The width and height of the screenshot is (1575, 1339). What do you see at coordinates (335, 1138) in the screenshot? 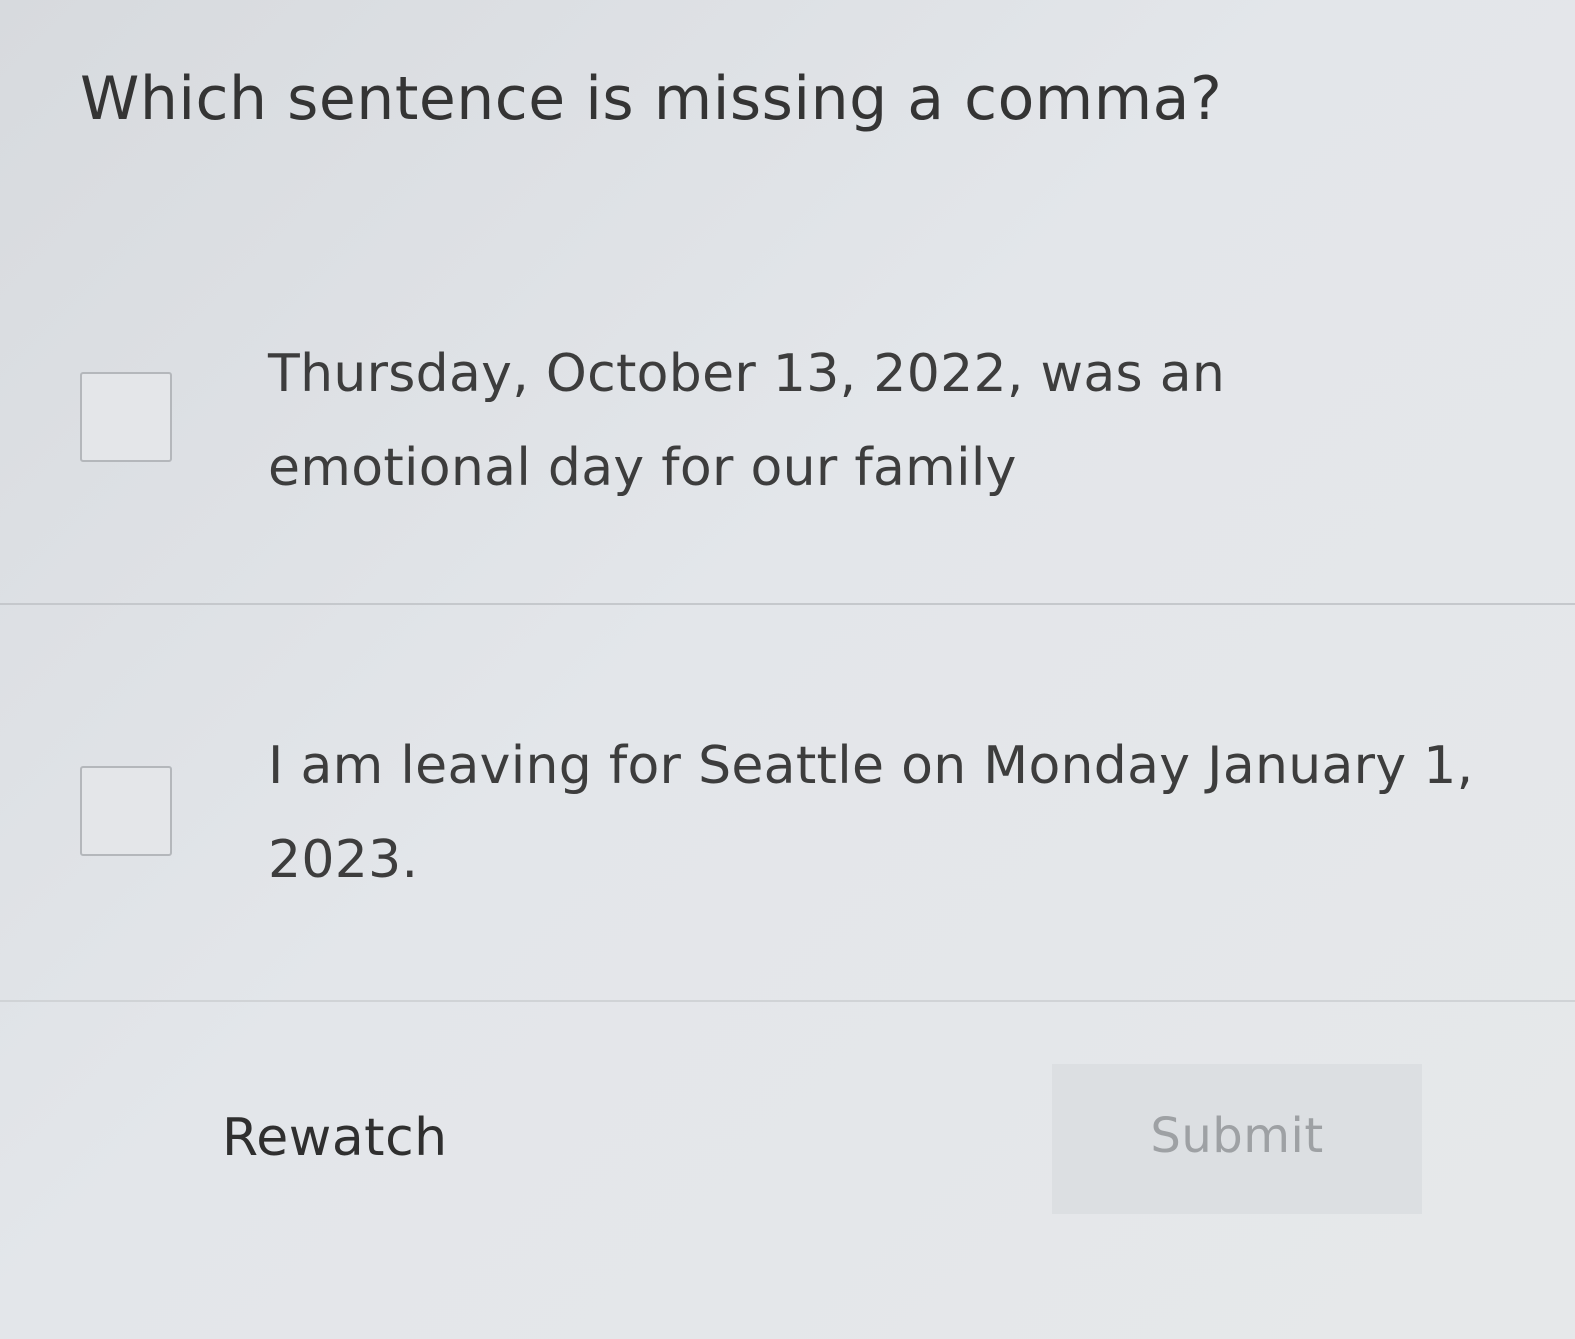
I see `rewatch-button: Rewatch` at bounding box center [335, 1138].